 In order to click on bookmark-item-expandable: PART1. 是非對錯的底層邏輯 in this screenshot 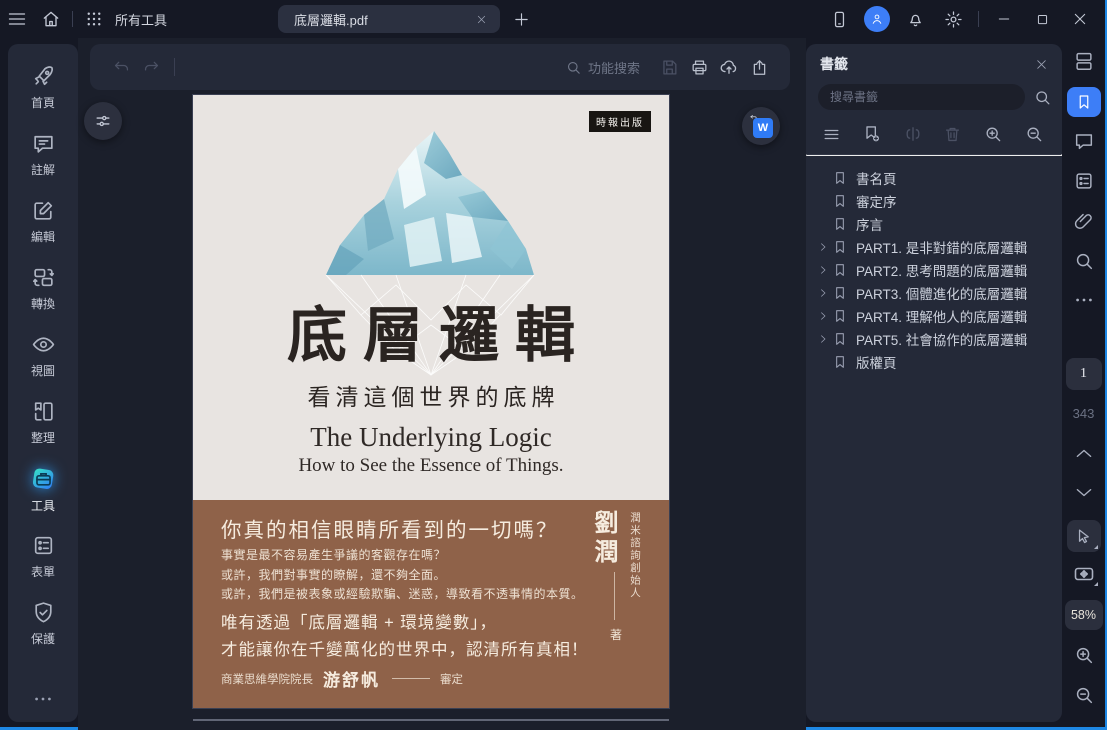, I will do `click(934, 246)`.